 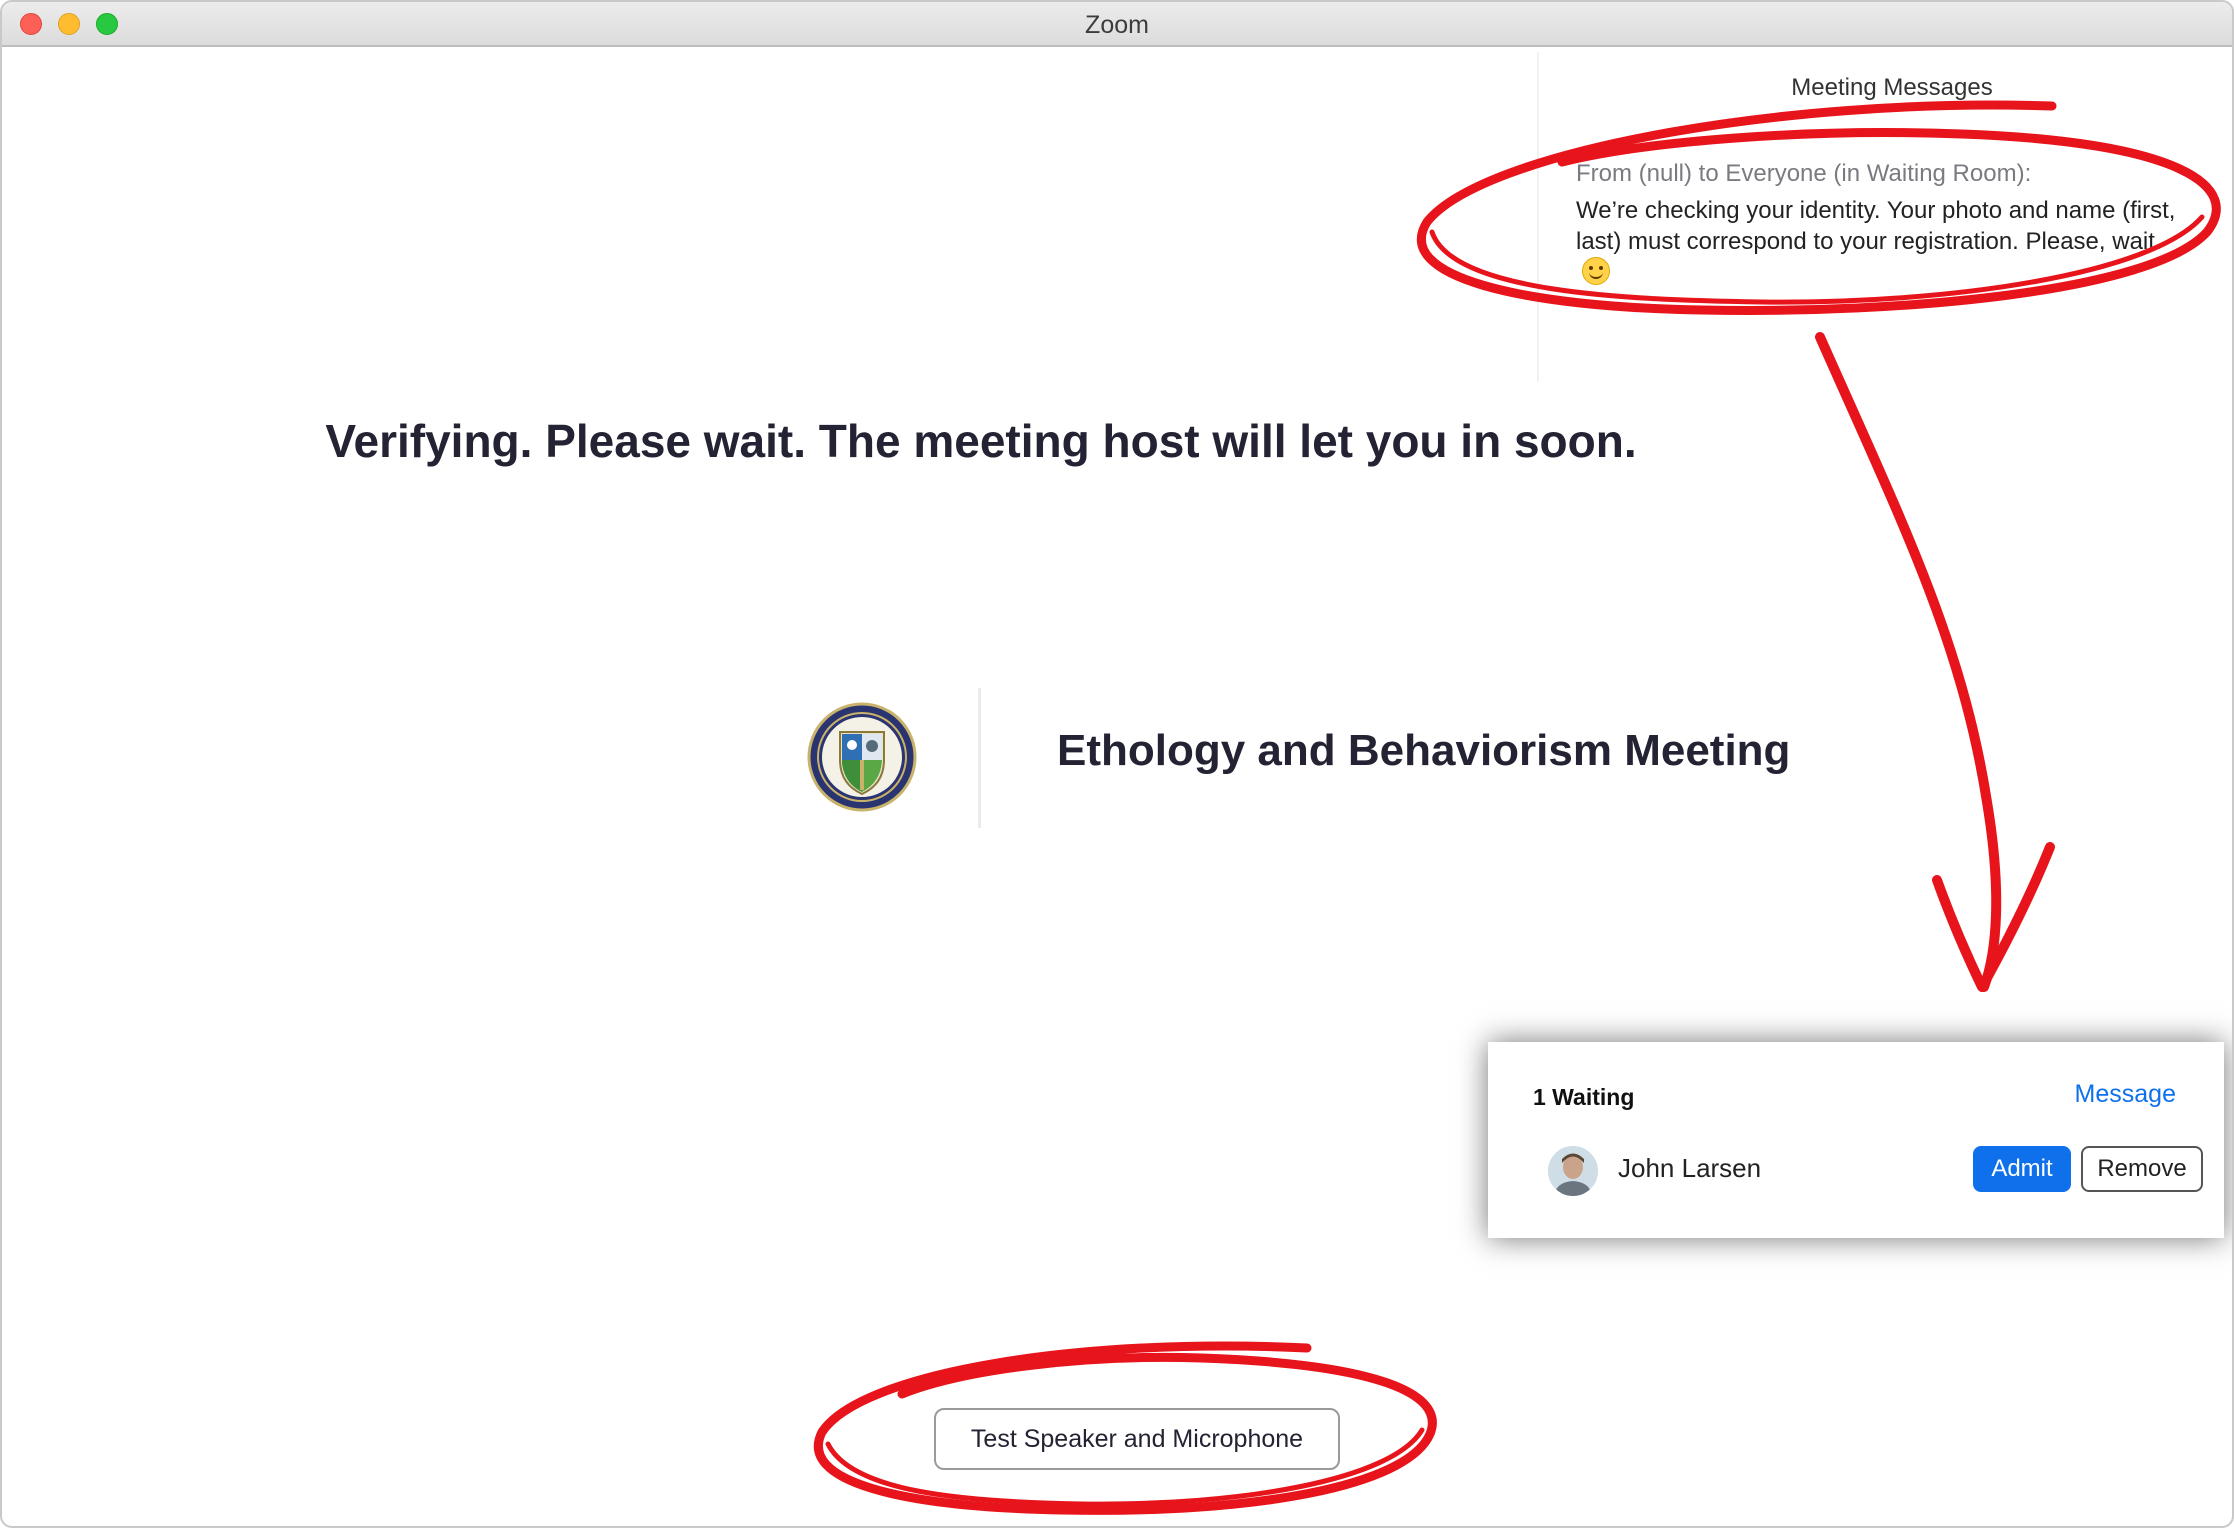 I want to click on annotation-arrow-head, so click(x=1993, y=917).